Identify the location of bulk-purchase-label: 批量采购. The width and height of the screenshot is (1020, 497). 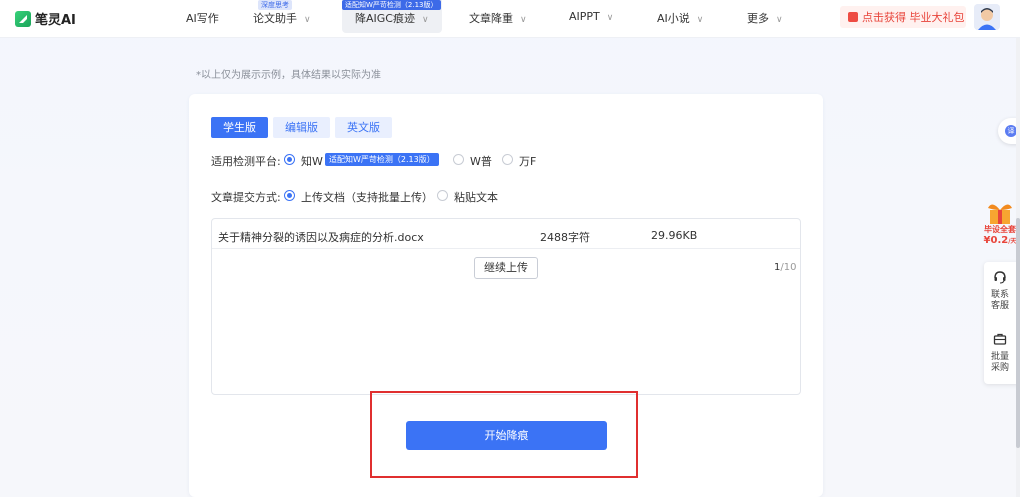
(999, 362).